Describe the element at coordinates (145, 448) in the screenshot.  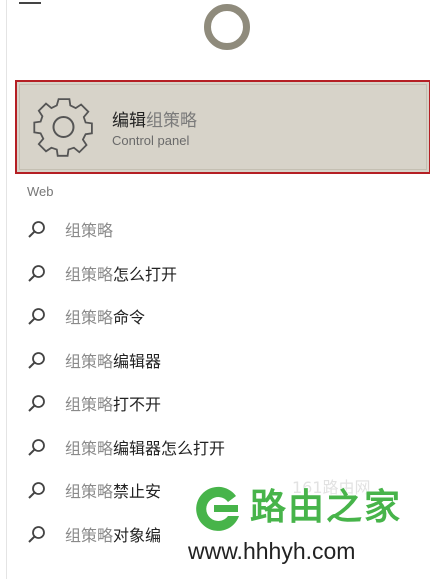
I see `suggestion-text: 组策略编辑器怎么打开` at that location.